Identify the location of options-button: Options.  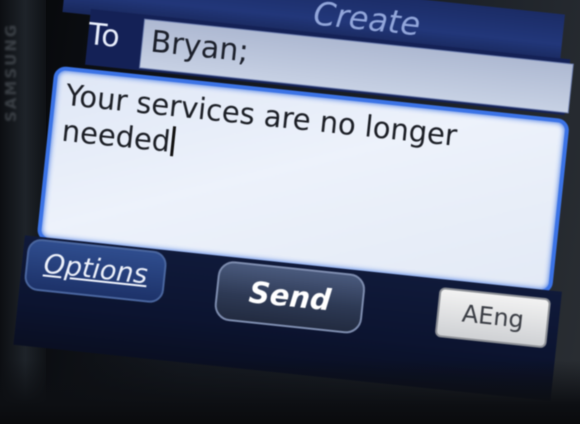
(95, 271).